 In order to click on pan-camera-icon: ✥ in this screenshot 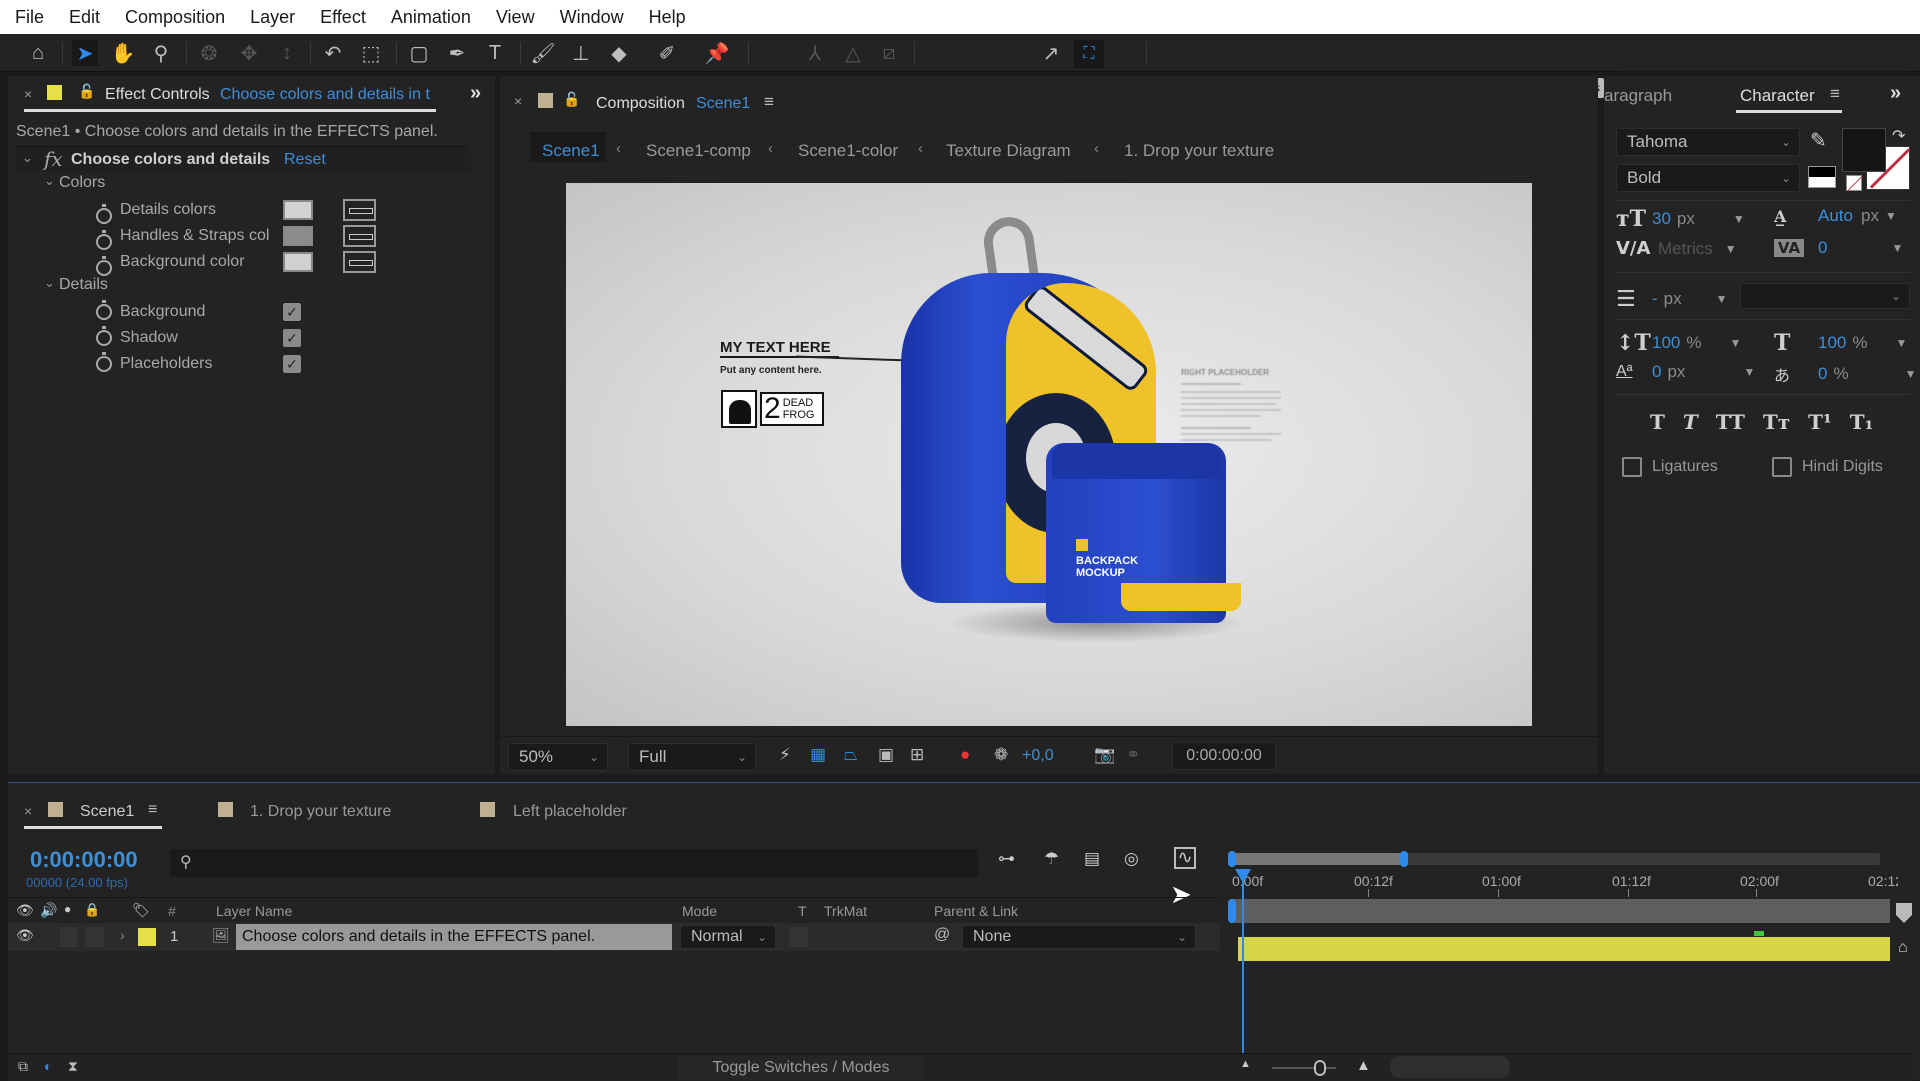, I will do `click(249, 53)`.